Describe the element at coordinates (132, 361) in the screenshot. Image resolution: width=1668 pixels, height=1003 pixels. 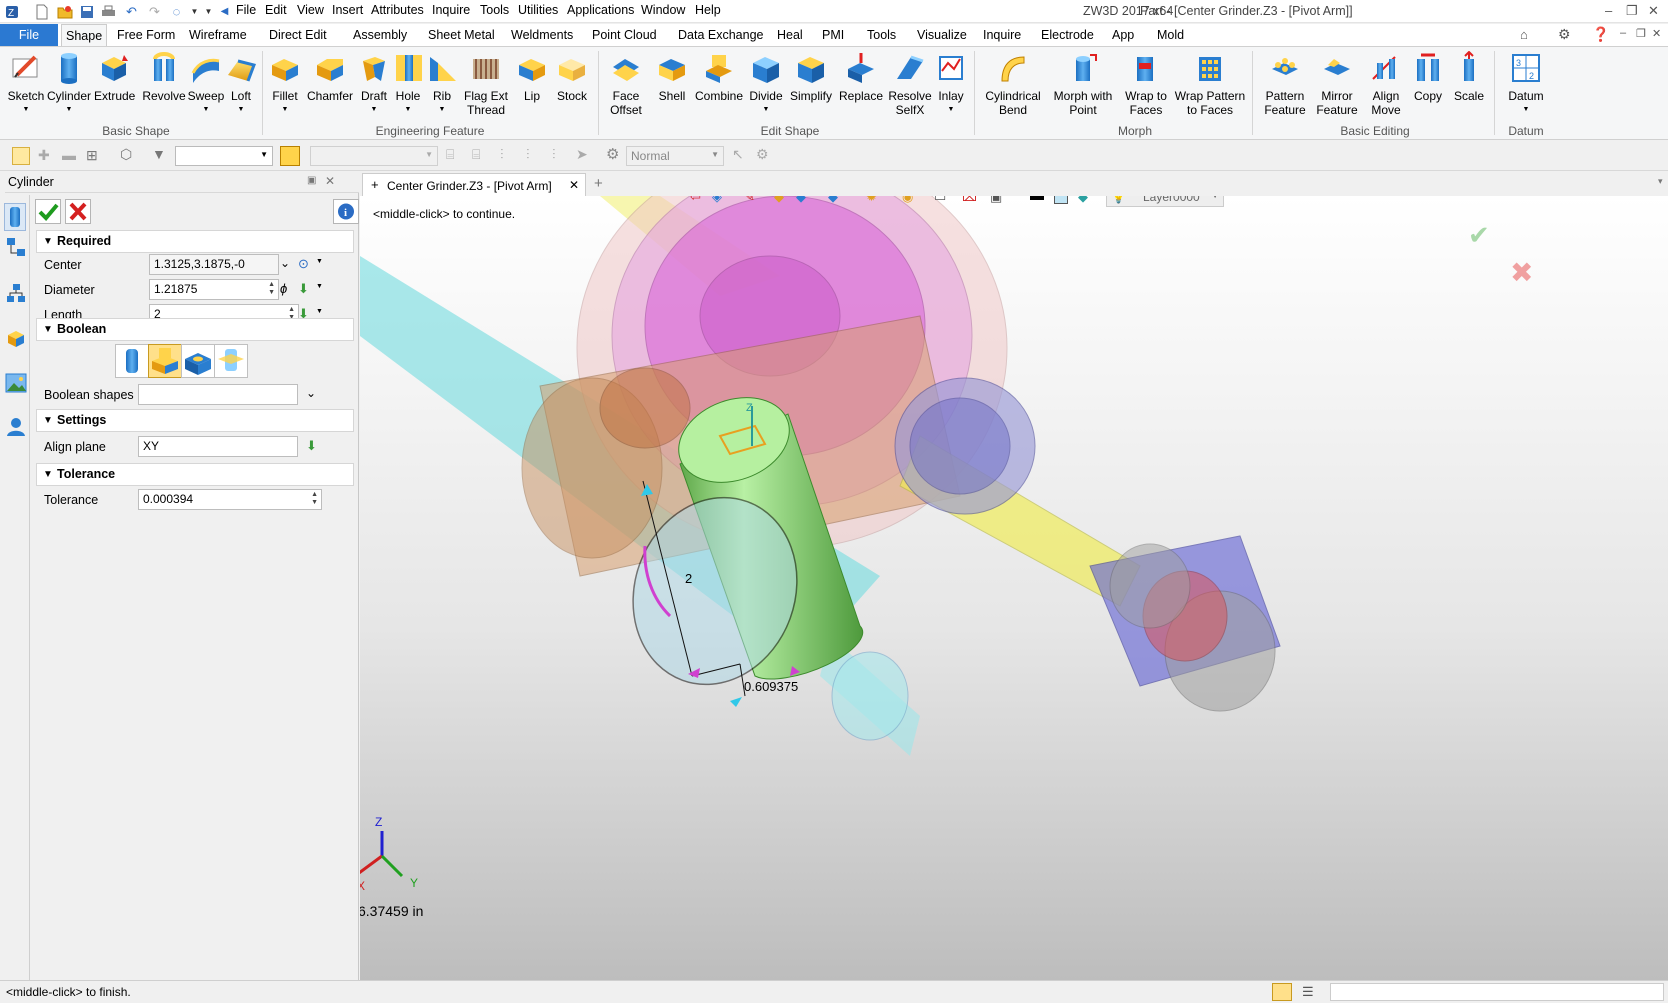
I see `boolean-base-button` at that location.